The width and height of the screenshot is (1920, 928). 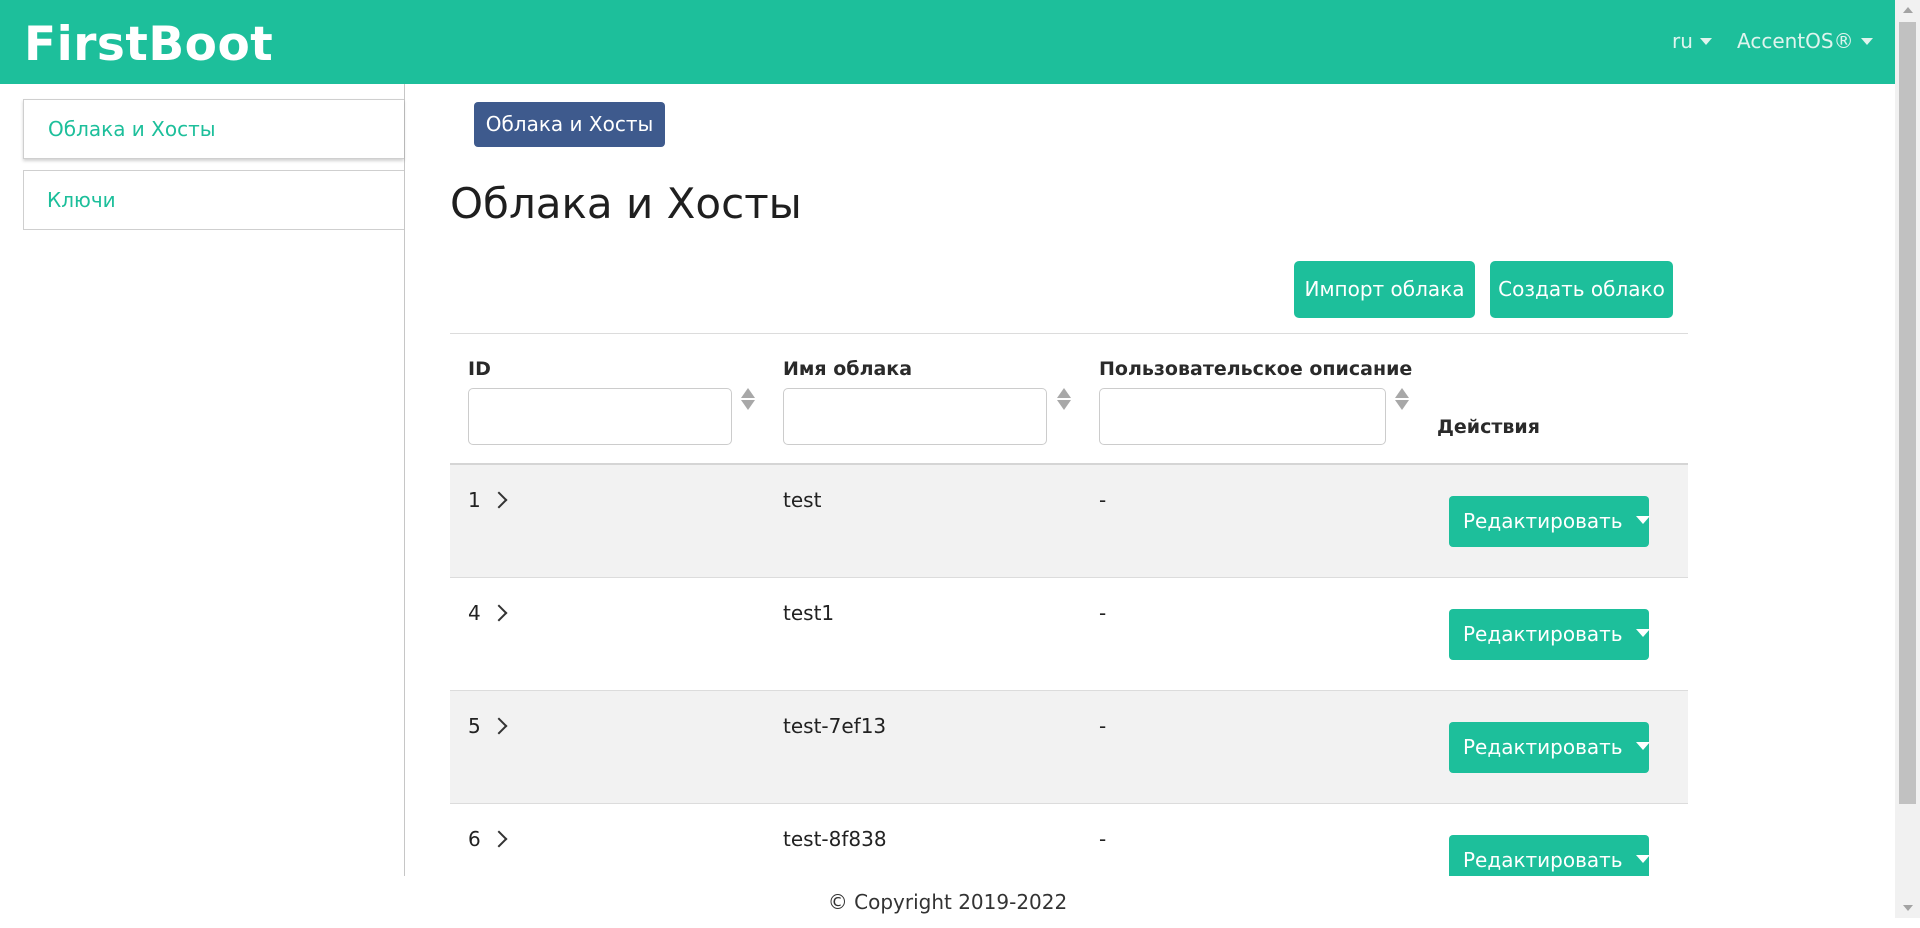 What do you see at coordinates (479, 369) in the screenshot?
I see `column-header-id: ID` at bounding box center [479, 369].